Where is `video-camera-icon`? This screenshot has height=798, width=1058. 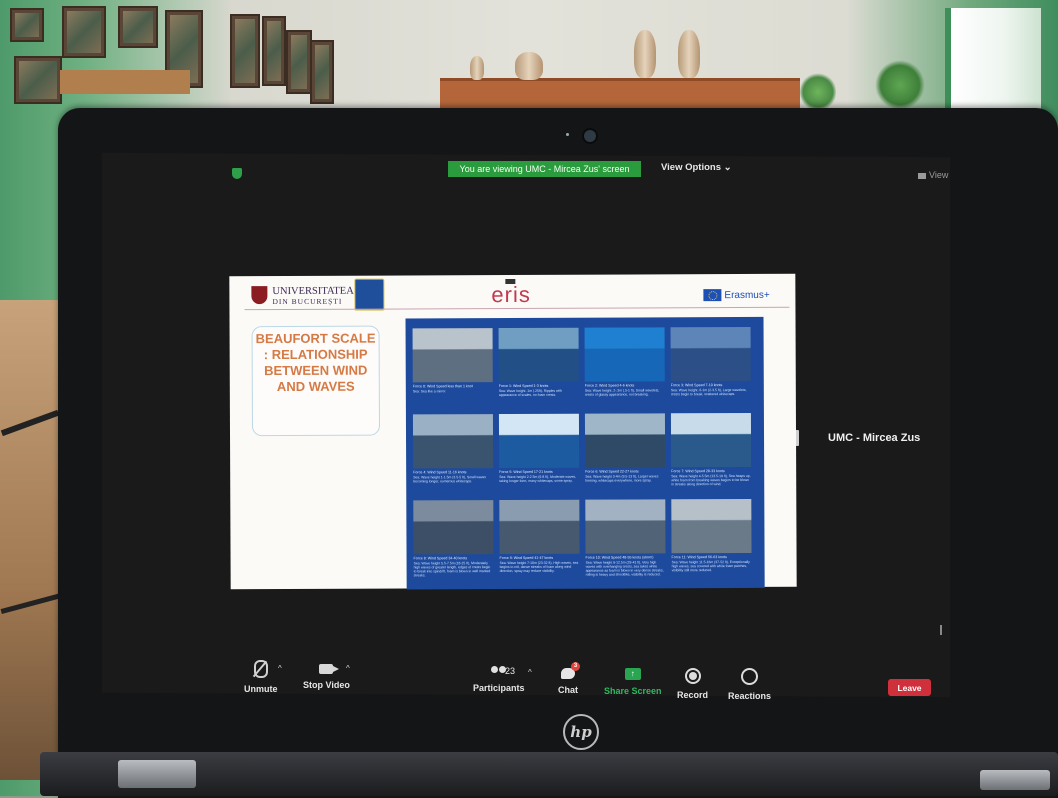
video-camera-icon is located at coordinates (329, 669).